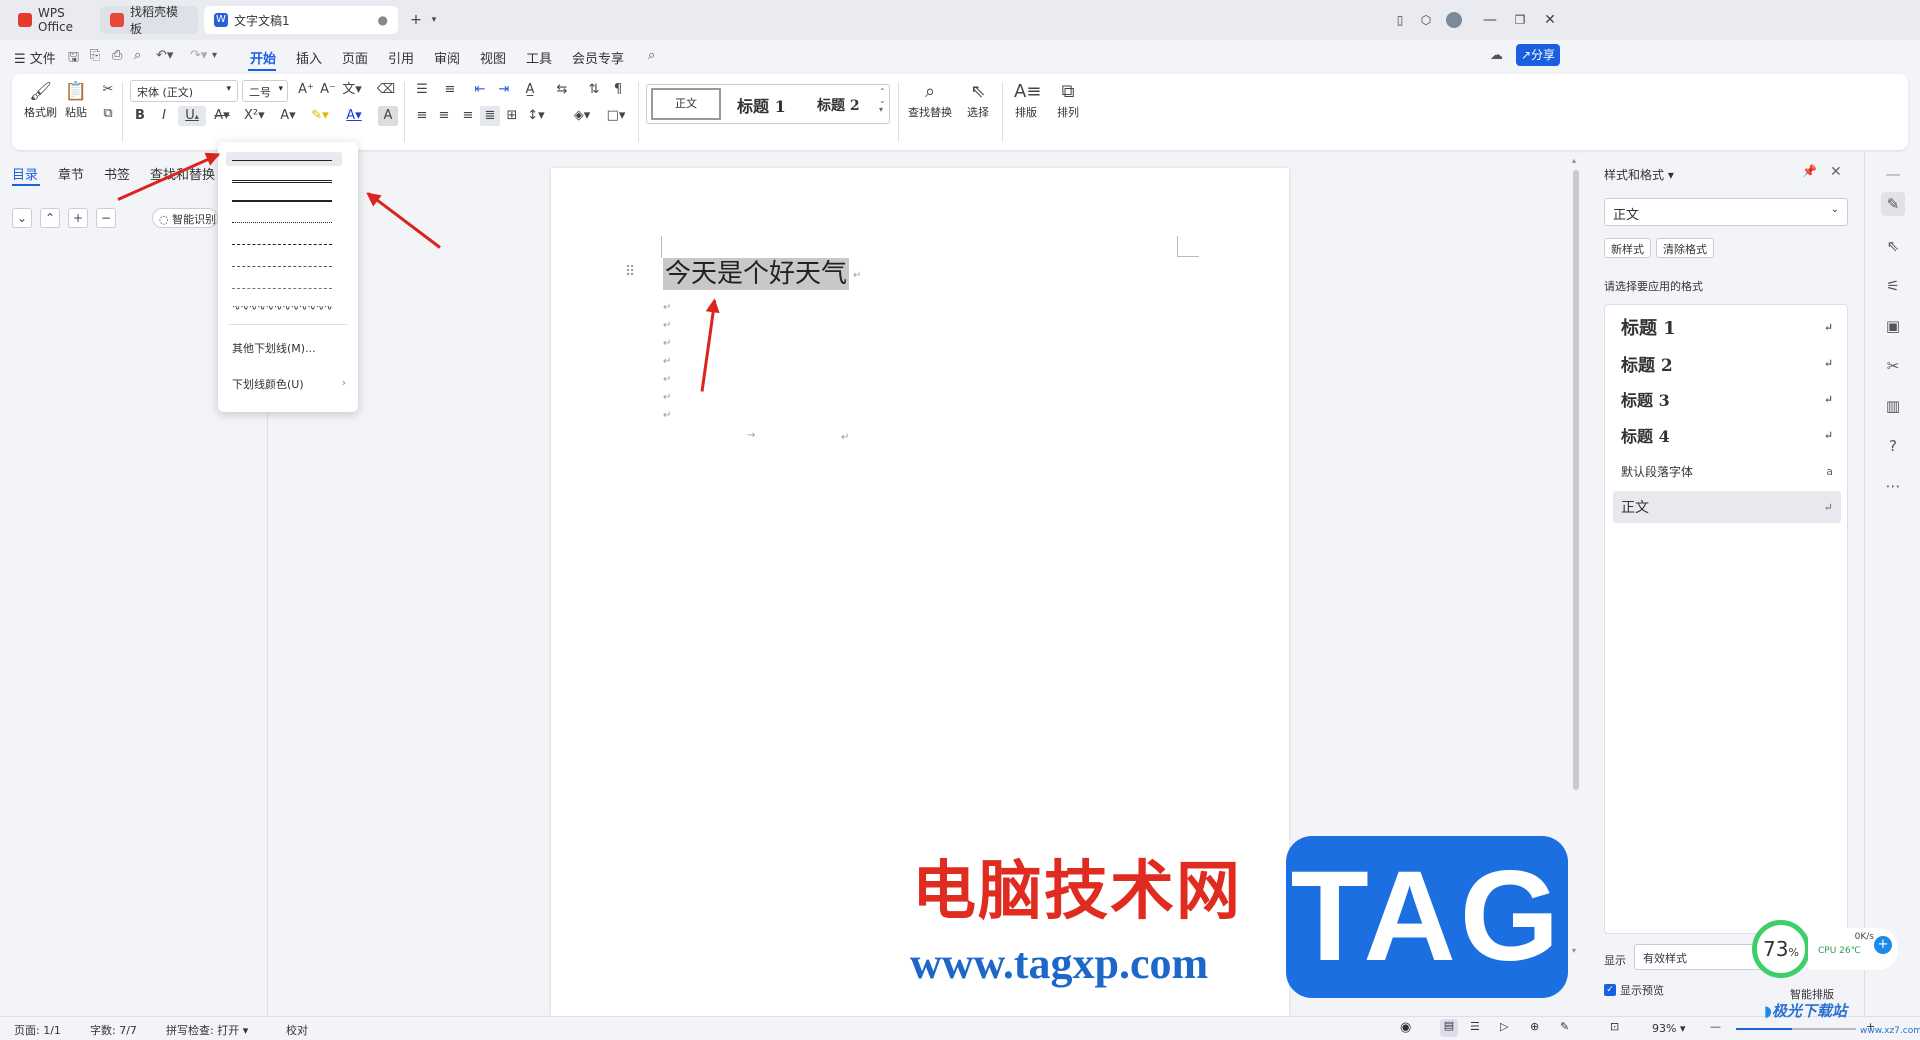 Image resolution: width=1920 pixels, height=1040 pixels. Describe the element at coordinates (1893, 326) in the screenshot. I see `image-edit-icon: ▣` at that location.